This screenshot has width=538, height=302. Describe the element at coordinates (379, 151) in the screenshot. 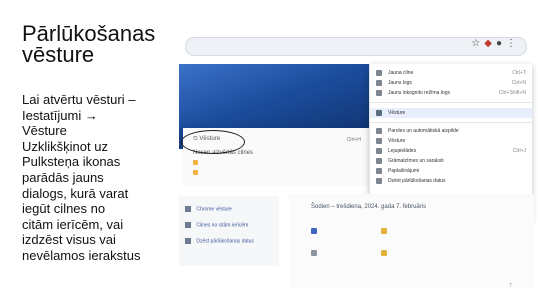

I see `download-icon` at that location.